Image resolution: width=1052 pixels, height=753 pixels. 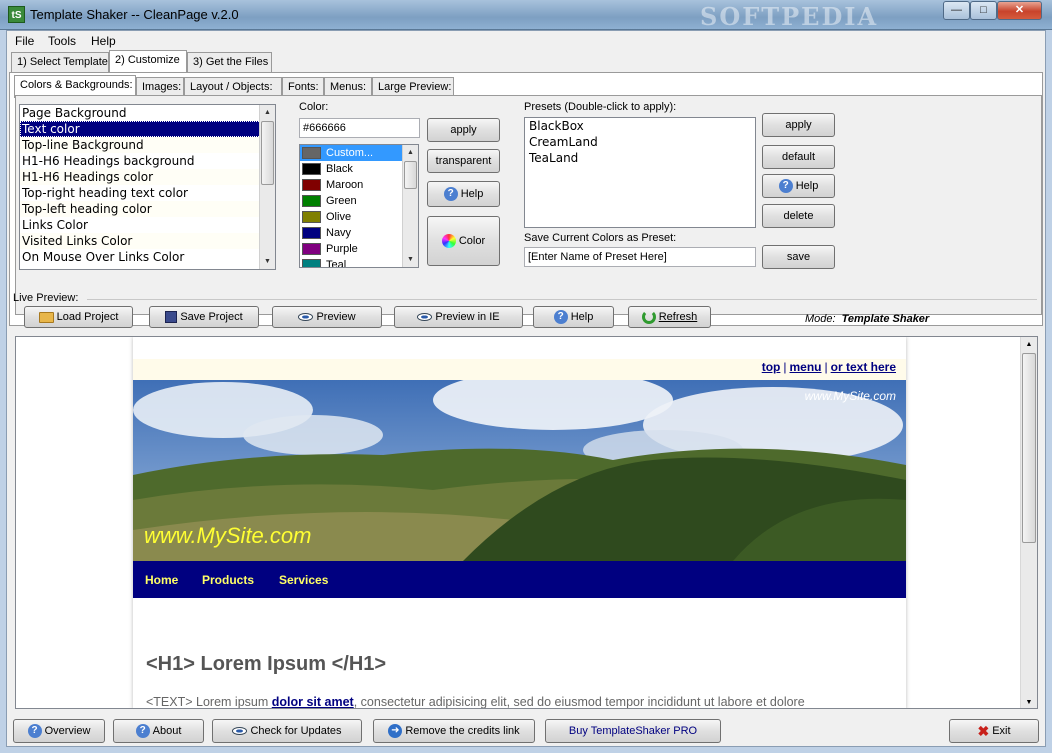 I want to click on swatch-item: Maroon, so click(x=359, y=185).